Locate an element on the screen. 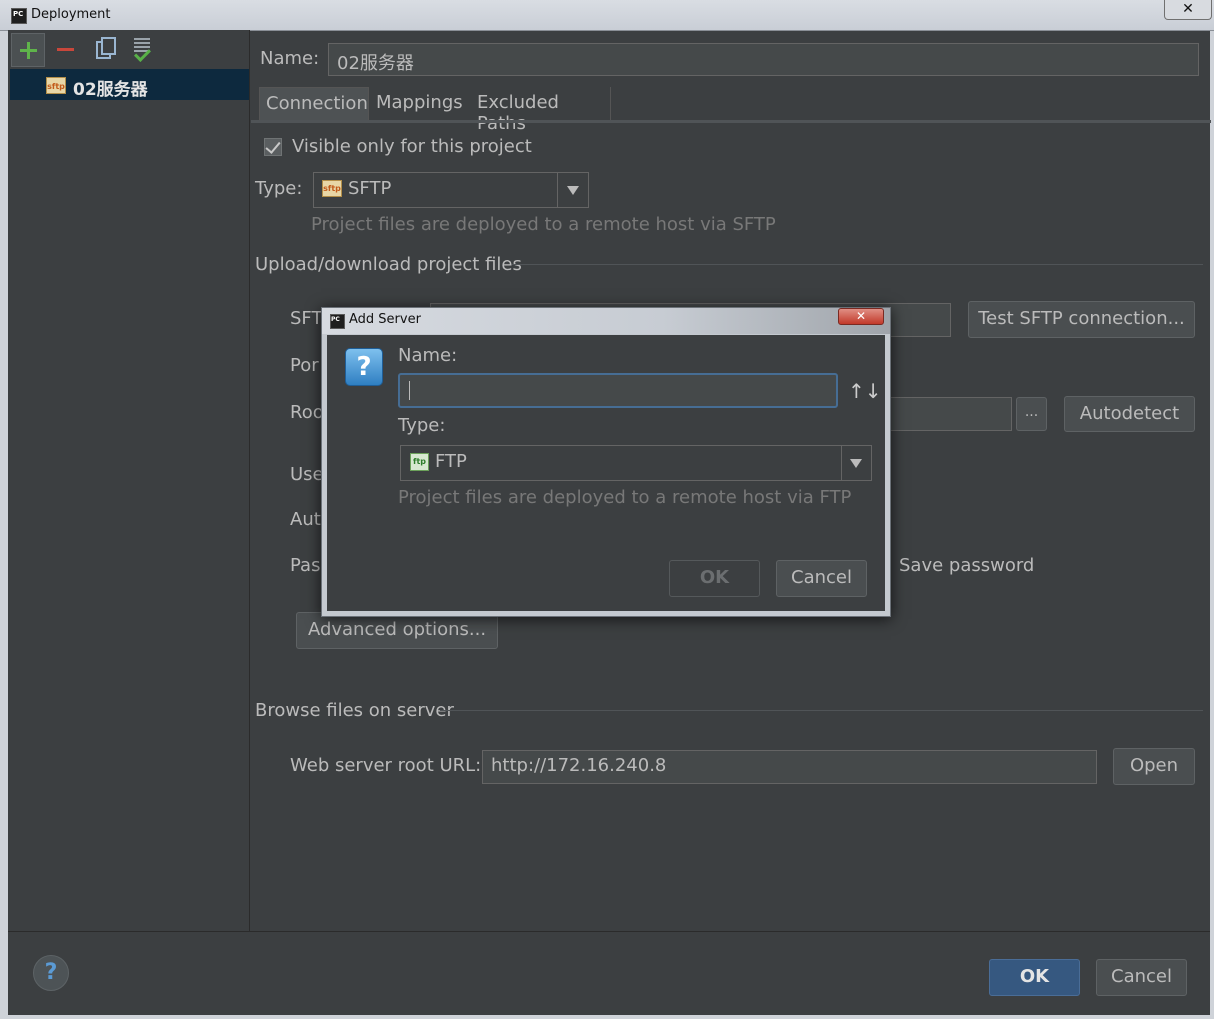 The height and width of the screenshot is (1019, 1214). dialog-type-select-value: FTP is located at coordinates (451, 461).